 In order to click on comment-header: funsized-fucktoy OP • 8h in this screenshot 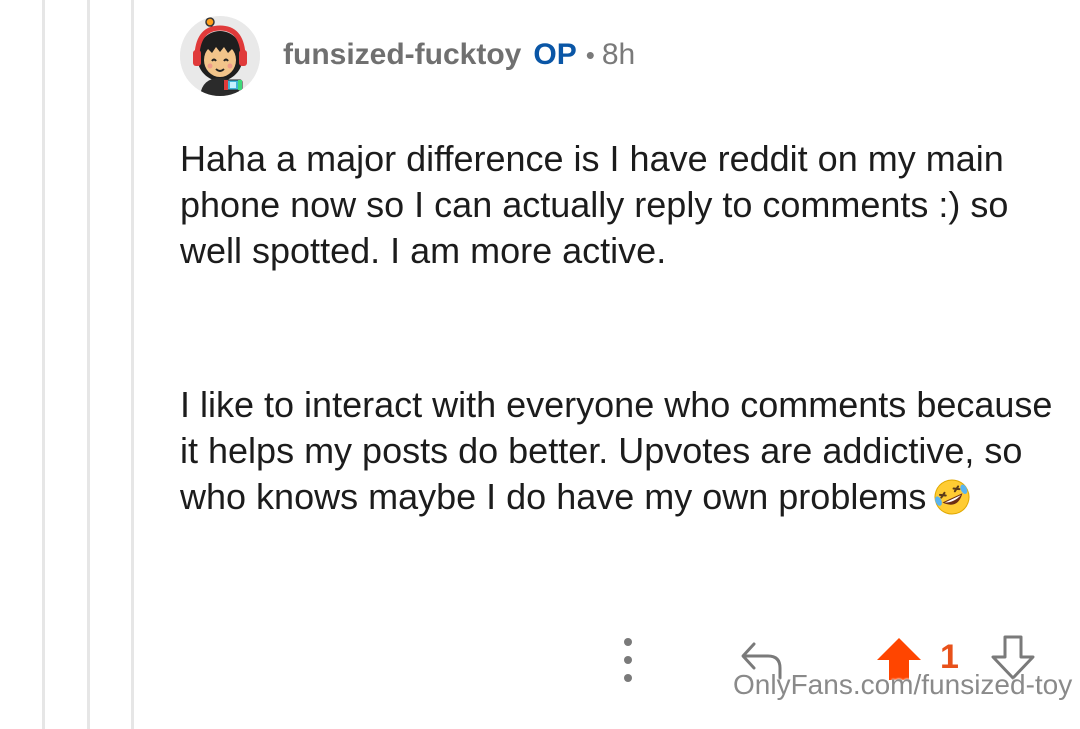, I will do `click(407, 56)`.